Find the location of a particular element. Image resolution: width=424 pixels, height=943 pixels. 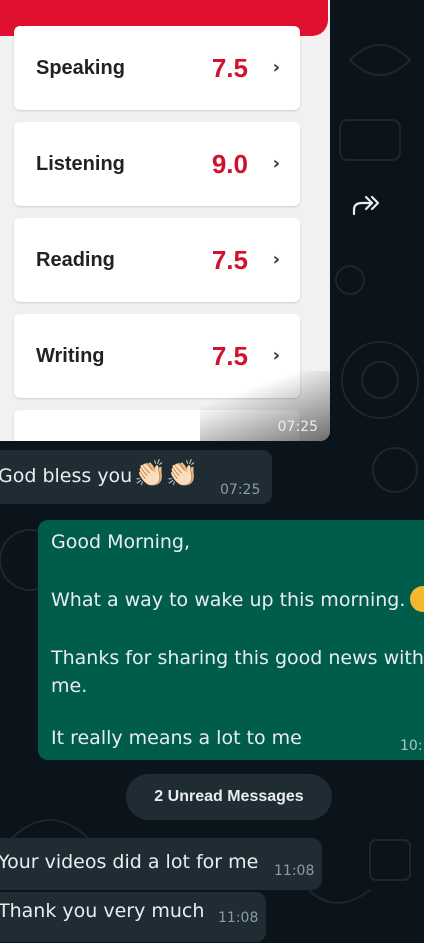

score-label: Reading is located at coordinates (75, 260).